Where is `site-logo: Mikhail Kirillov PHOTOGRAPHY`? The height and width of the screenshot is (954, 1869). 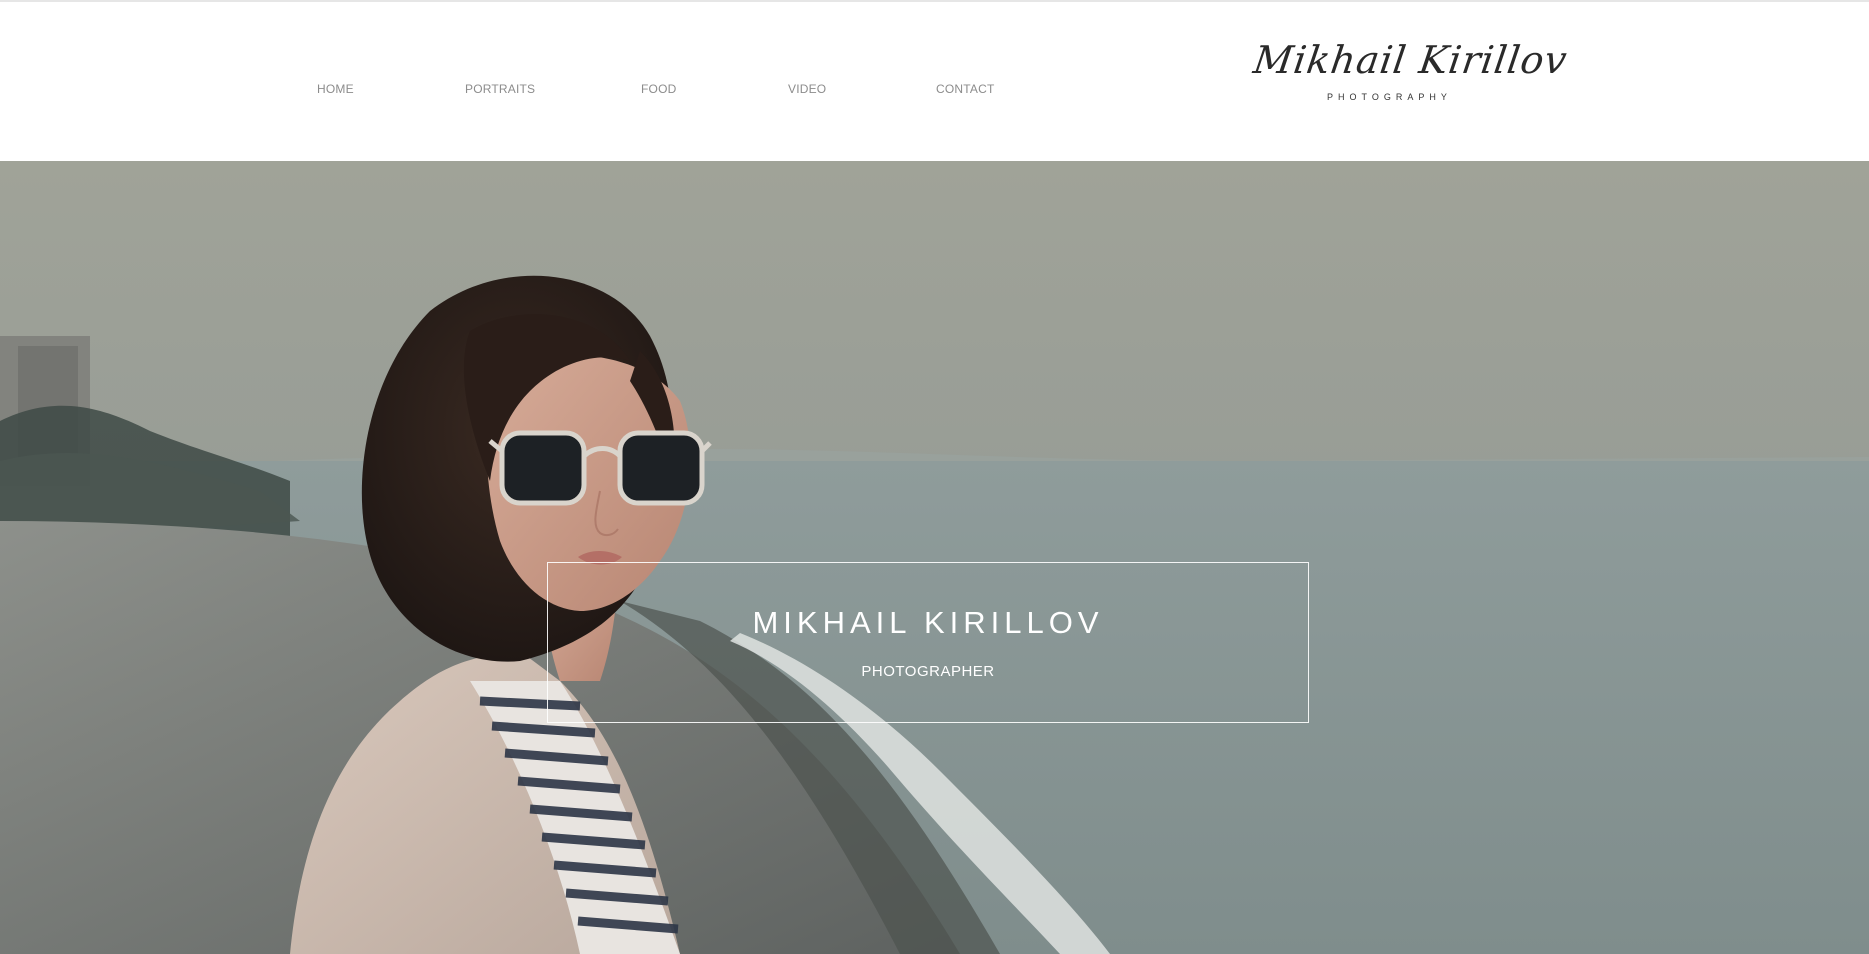 site-logo: Mikhail Kirillov PHOTOGRAPHY is located at coordinates (1410, 72).